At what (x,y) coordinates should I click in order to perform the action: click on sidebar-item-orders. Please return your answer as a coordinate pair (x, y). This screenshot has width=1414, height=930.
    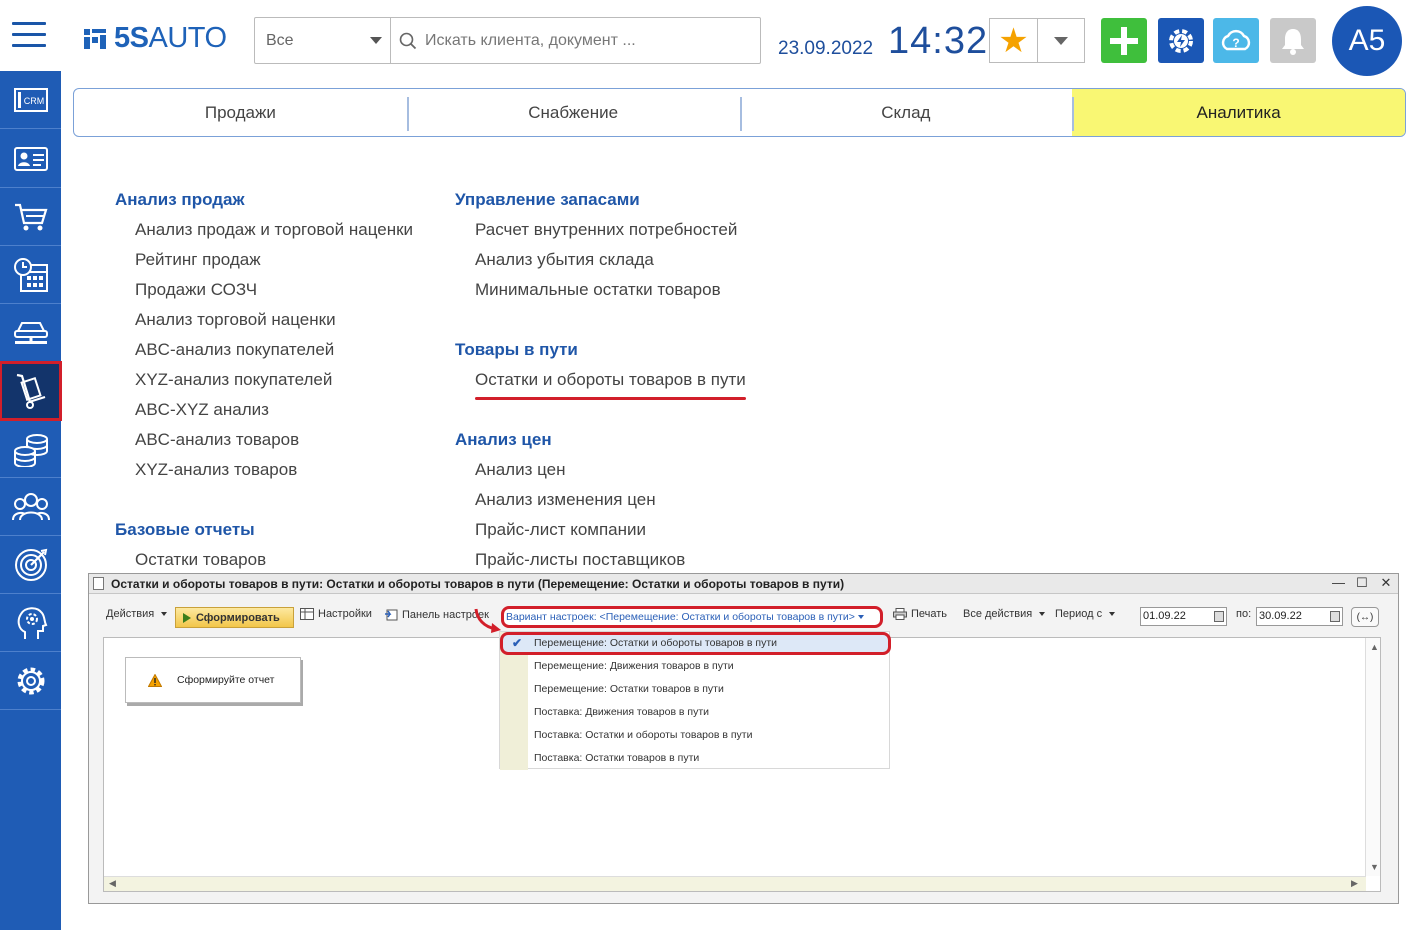
    Looking at the image, I should click on (30, 217).